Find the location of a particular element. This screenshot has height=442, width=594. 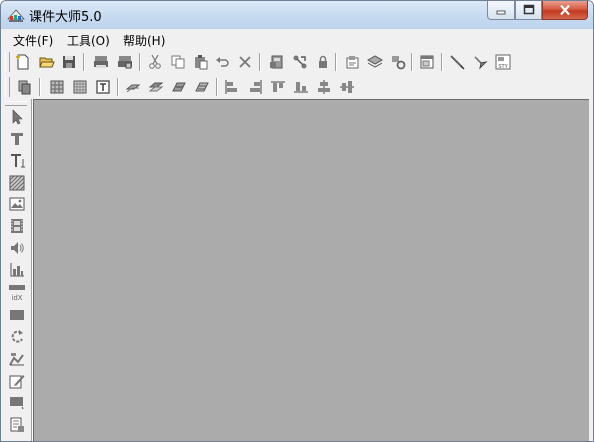

align-left-button is located at coordinates (232, 87).